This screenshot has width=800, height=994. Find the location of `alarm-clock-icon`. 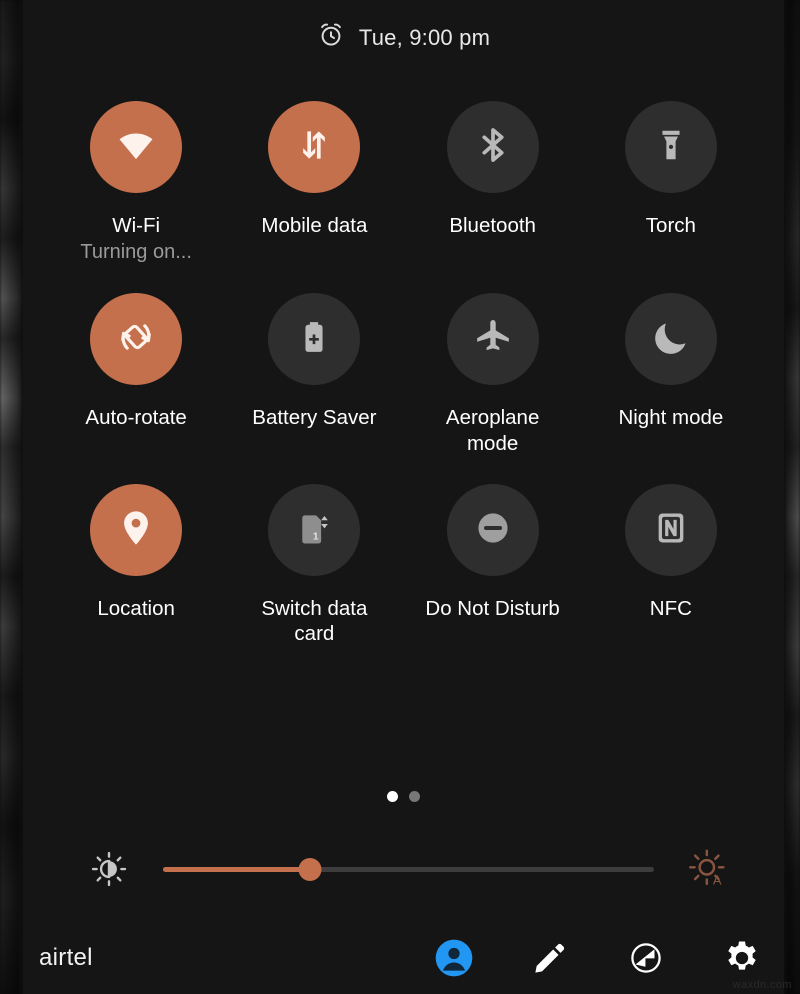

alarm-clock-icon is located at coordinates (331, 37).